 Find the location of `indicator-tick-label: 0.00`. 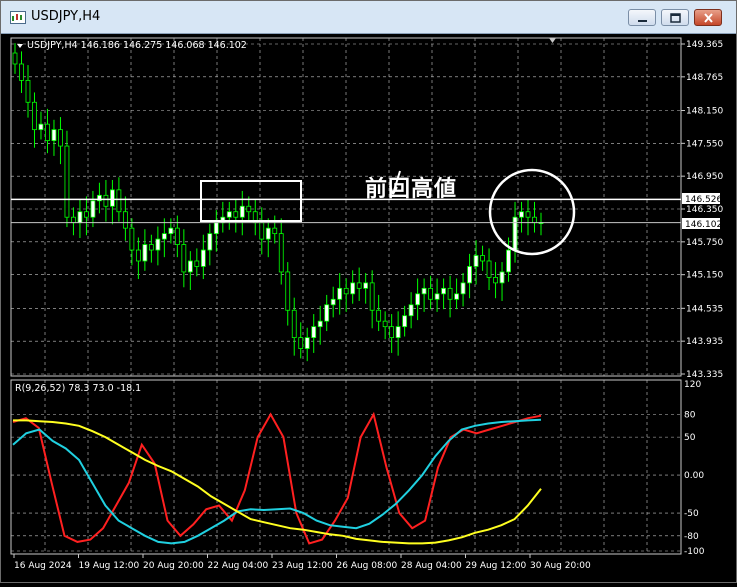

indicator-tick-label: 0.00 is located at coordinates (694, 476).